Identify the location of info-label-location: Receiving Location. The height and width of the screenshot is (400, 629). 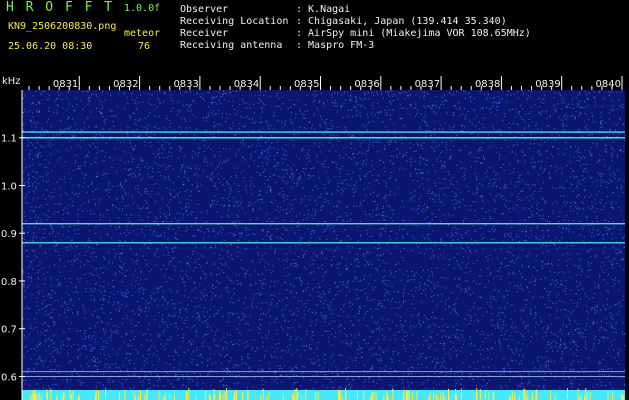
(234, 21).